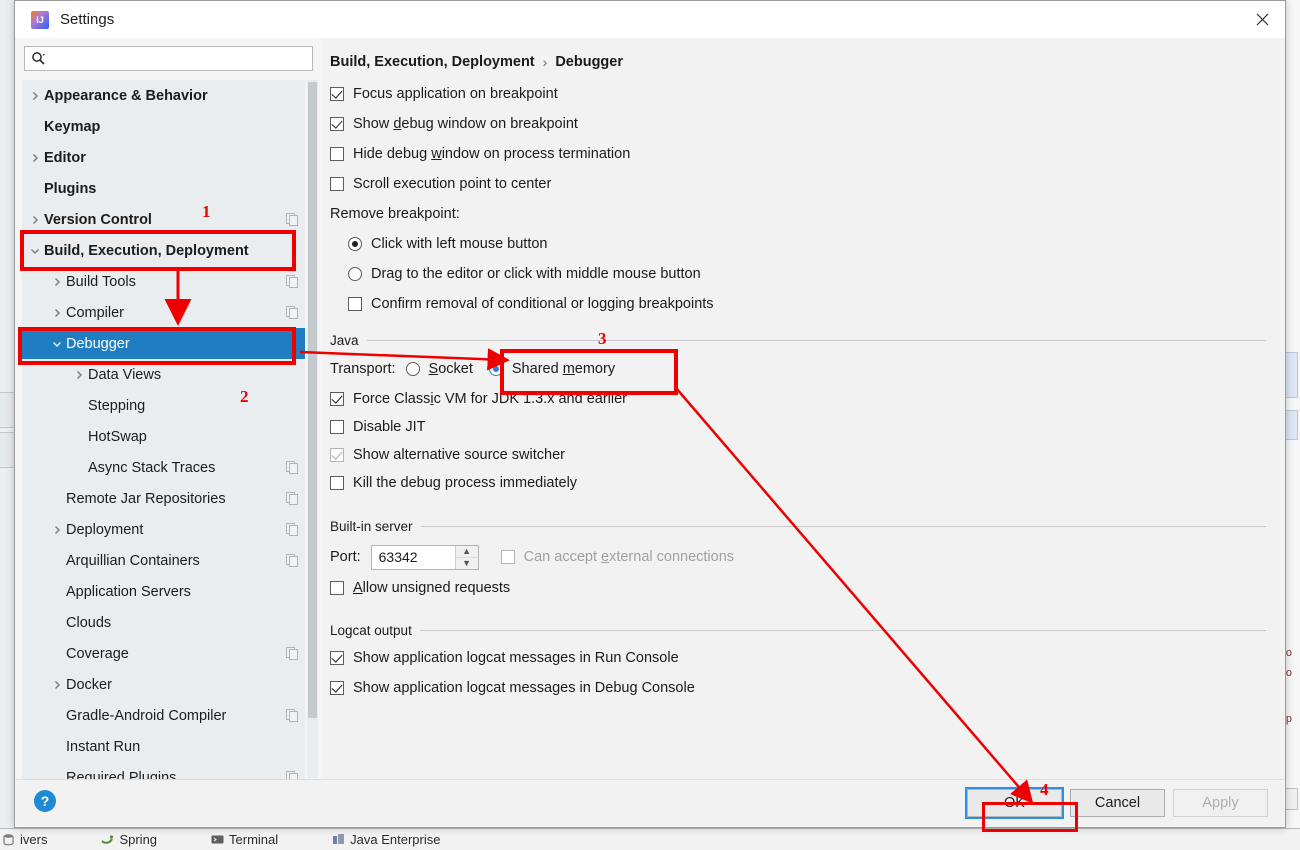 Image resolution: width=1300 pixels, height=850 pixels. What do you see at coordinates (798, 94) in the screenshot?
I see `checkbox-focus-application-on-breakpoint: Focus application on breakpoint` at bounding box center [798, 94].